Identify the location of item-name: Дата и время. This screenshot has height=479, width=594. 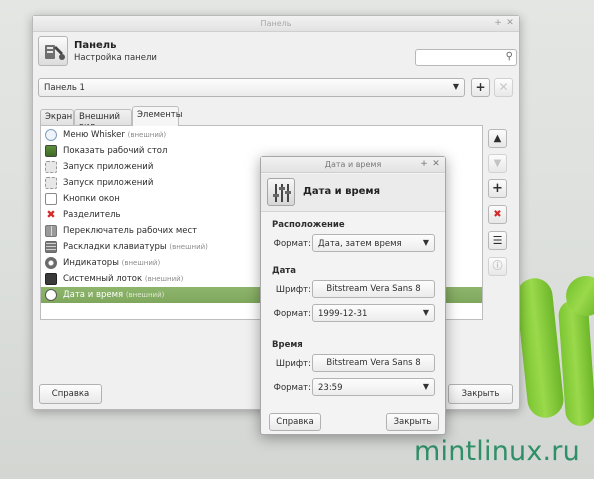
(93, 295).